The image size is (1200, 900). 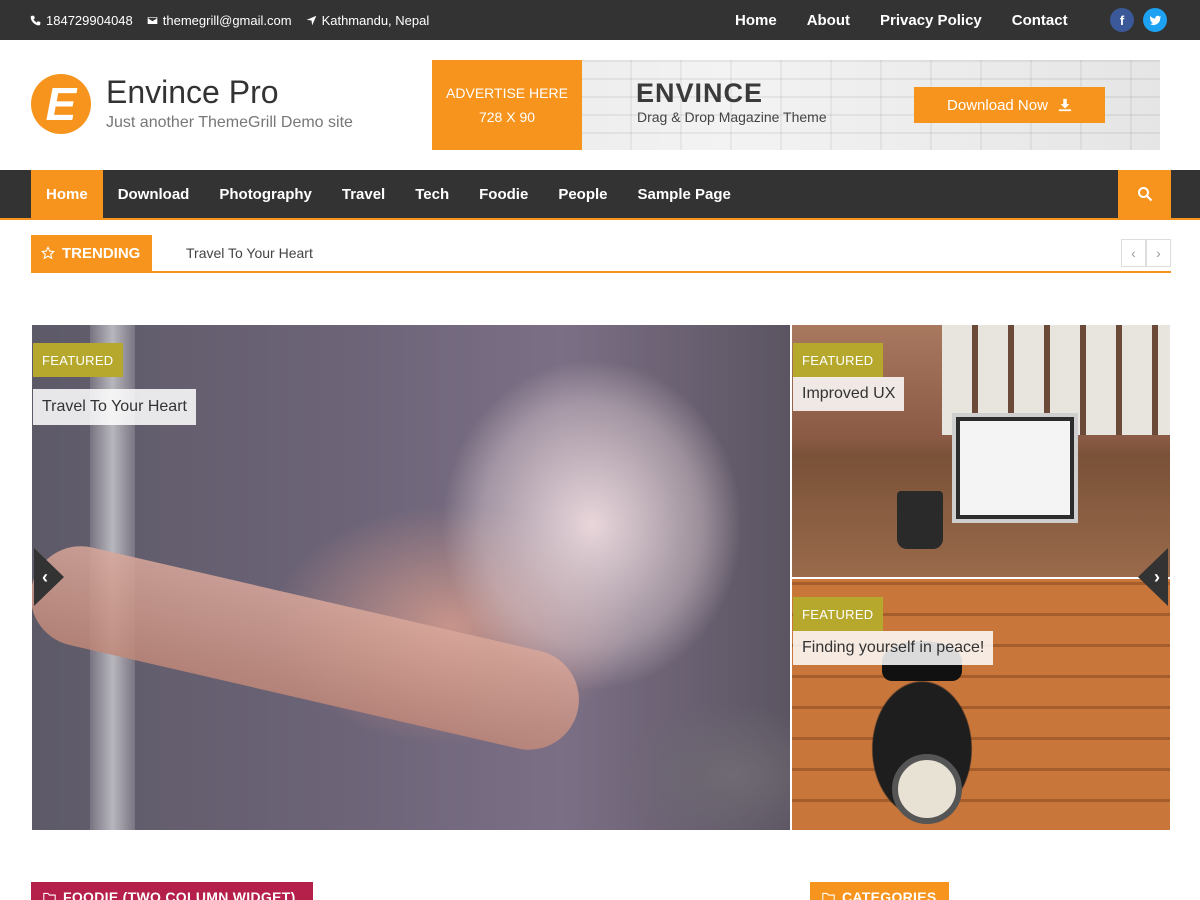 I want to click on topnav-contact: Contact, so click(x=1040, y=20).